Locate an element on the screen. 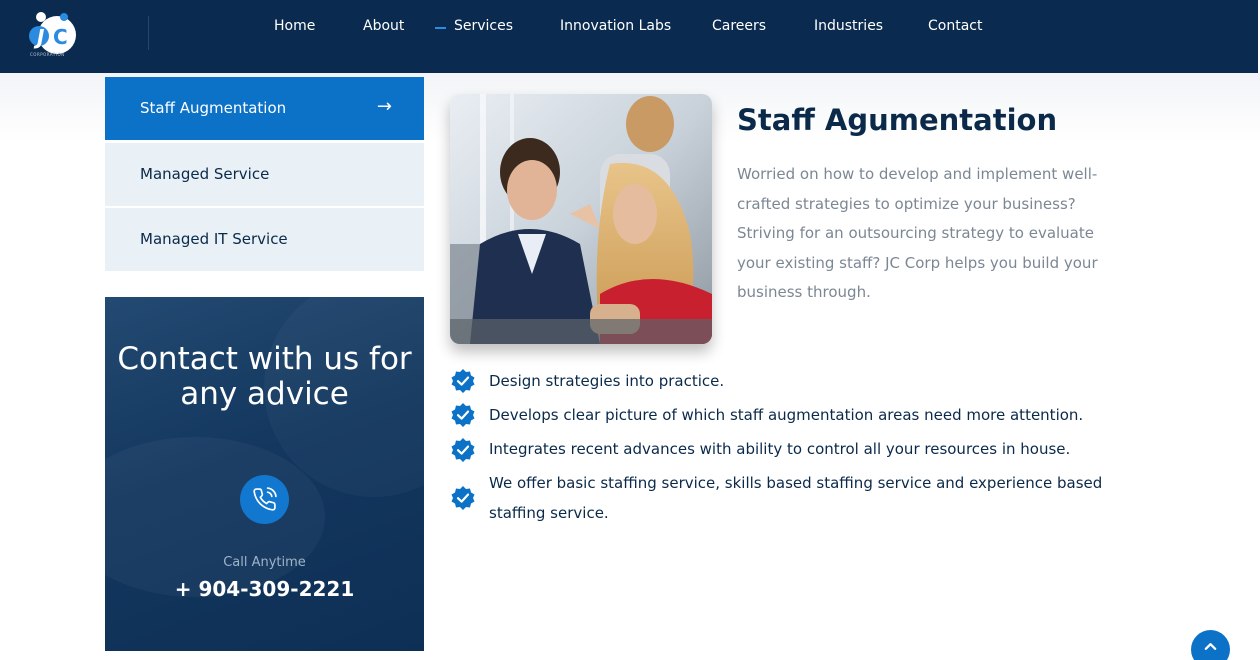 Image resolution: width=1260 pixels, height=660 pixels. nav-industries: Industries is located at coordinates (848, 26).